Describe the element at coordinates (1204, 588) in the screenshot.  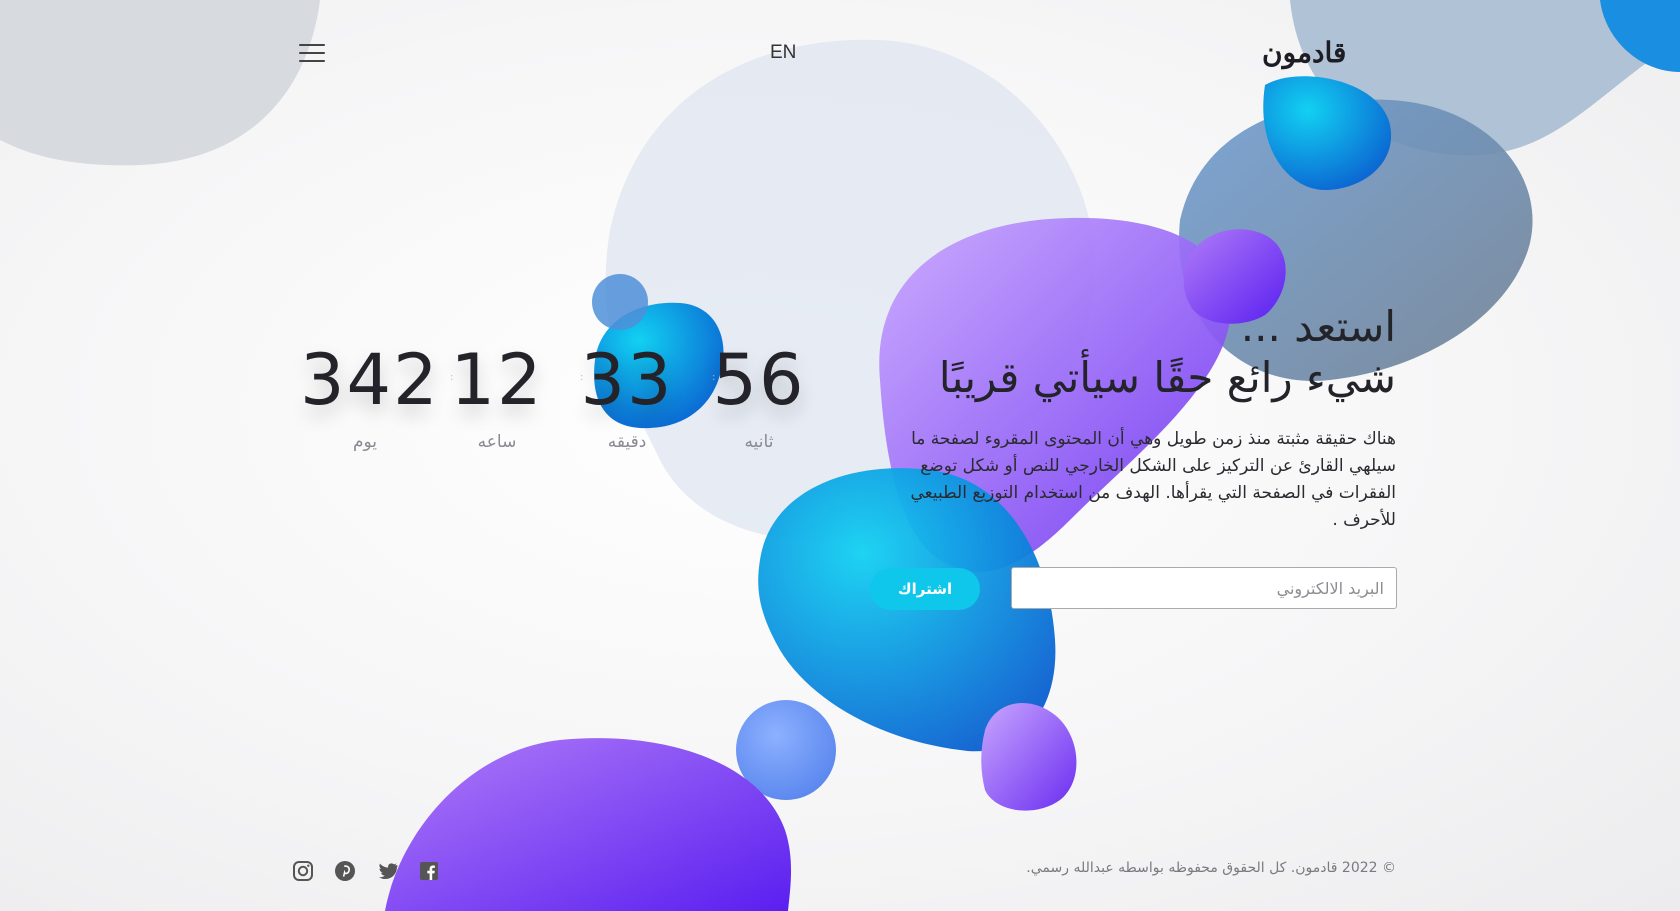
I see `email-input` at that location.